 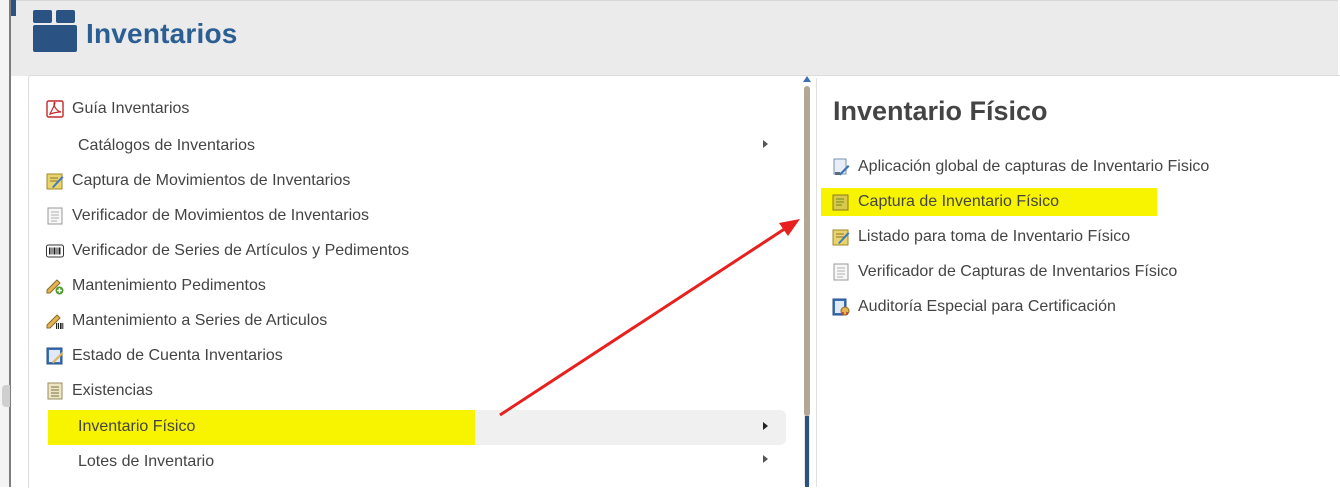 I want to click on menu-item-inventario-fisico: Inventario Físico, so click(x=136, y=427).